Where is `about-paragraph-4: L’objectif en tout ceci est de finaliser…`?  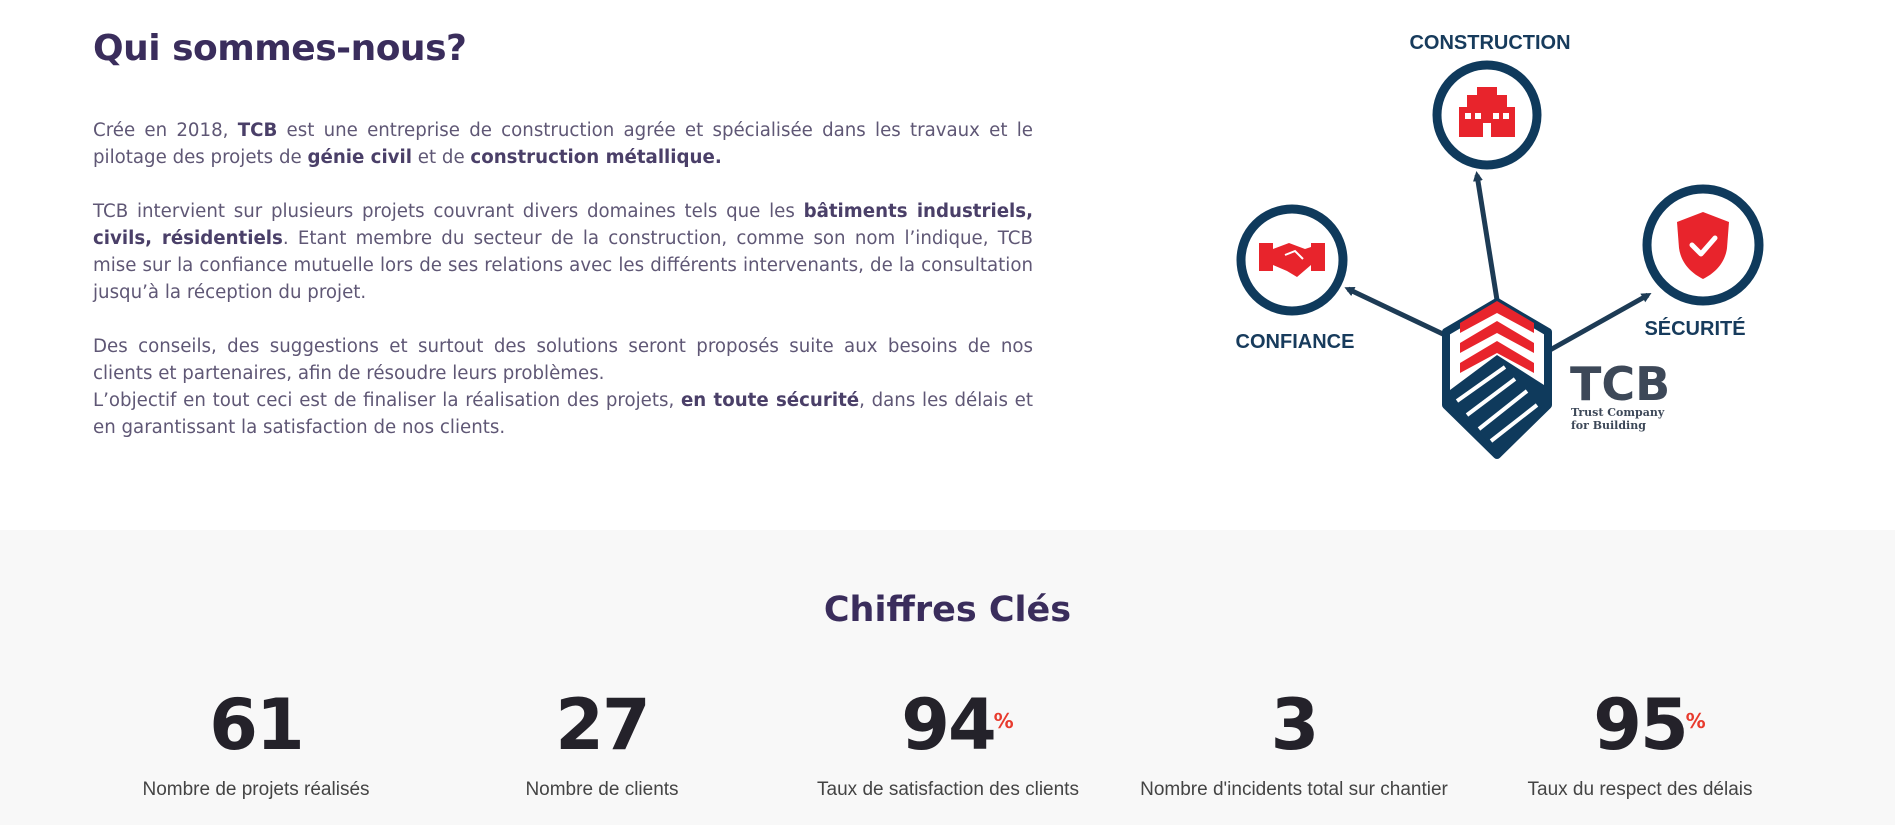 about-paragraph-4: L’objectif en tout ceci est de finaliser… is located at coordinates (563, 414).